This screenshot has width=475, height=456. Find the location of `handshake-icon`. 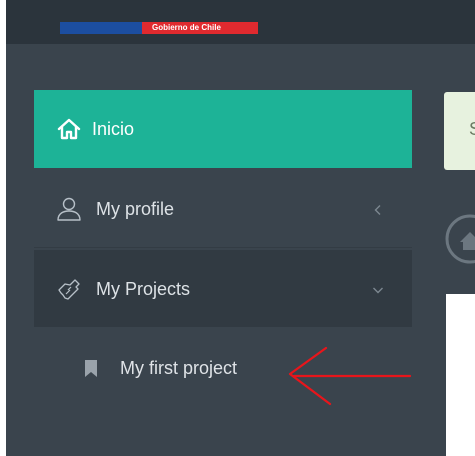

handshake-icon is located at coordinates (69, 289).